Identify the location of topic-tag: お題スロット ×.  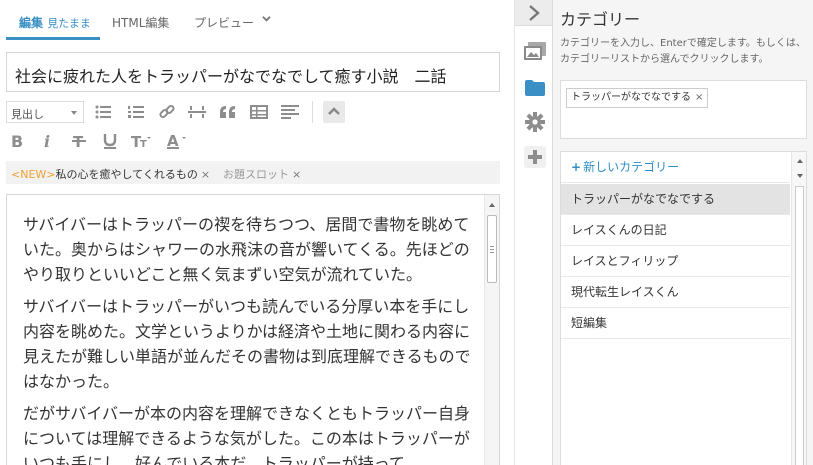
(262, 174).